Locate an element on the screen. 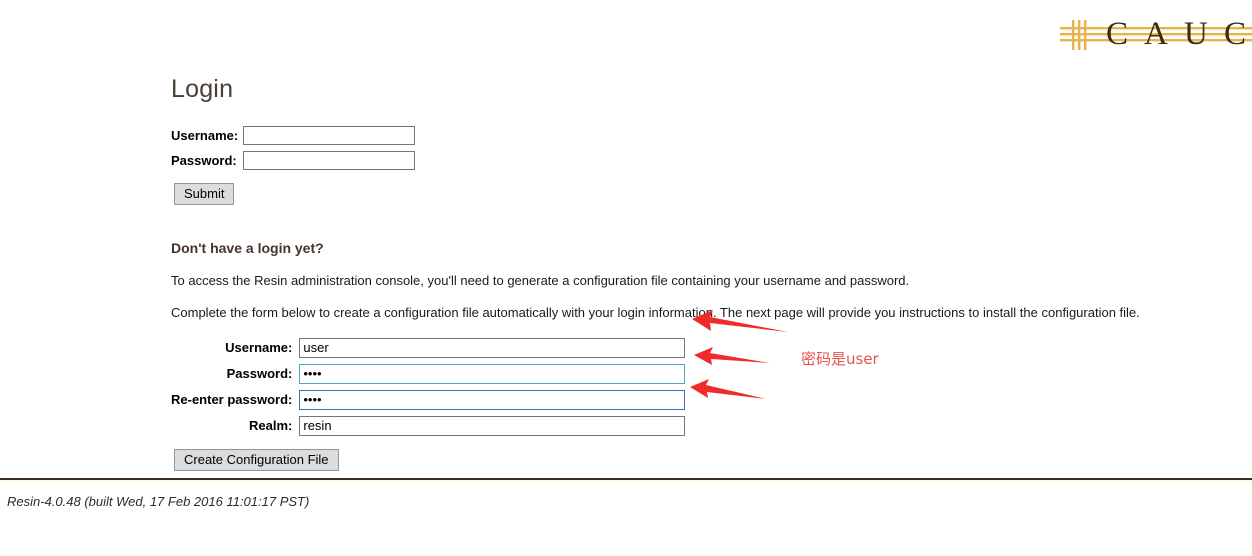 This screenshot has height=556, width=1252. annotation-arrow-password is located at coordinates (732, 356).